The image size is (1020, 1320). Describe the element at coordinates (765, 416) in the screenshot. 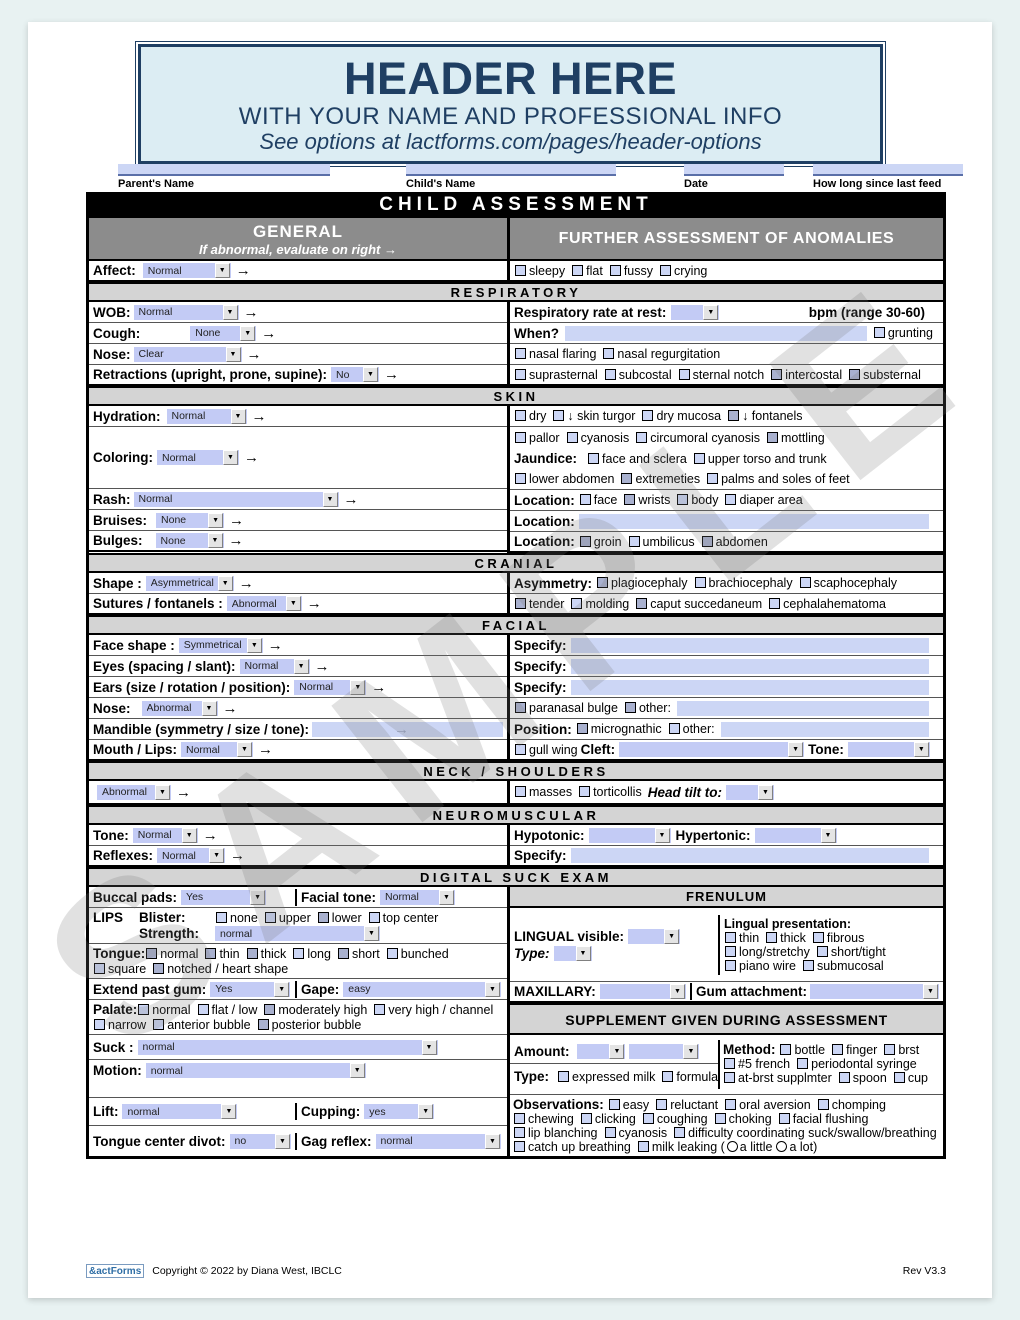

I see `checkbox-fontanels: ↓ fontanels` at that location.